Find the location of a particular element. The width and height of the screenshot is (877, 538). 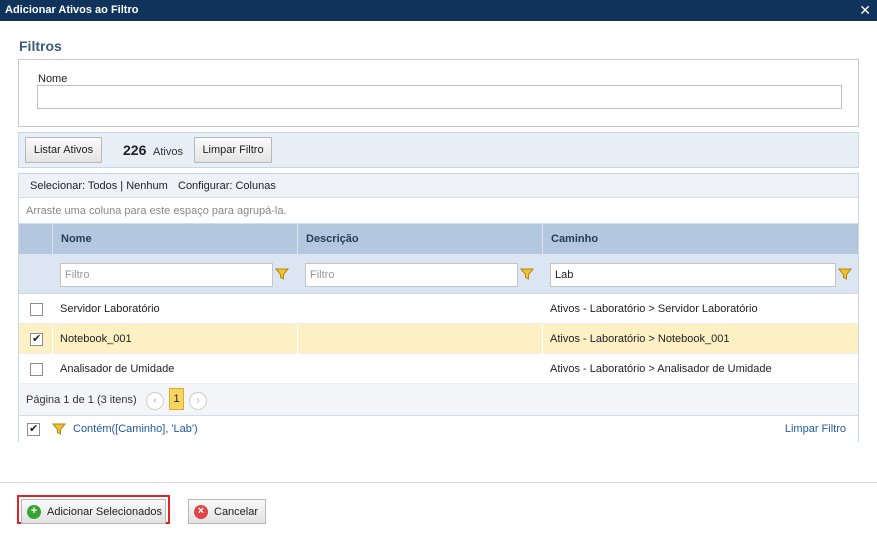

filter-expression-bar: Contém([Caminho], 'Lab') Limpar Filtro is located at coordinates (438, 429).